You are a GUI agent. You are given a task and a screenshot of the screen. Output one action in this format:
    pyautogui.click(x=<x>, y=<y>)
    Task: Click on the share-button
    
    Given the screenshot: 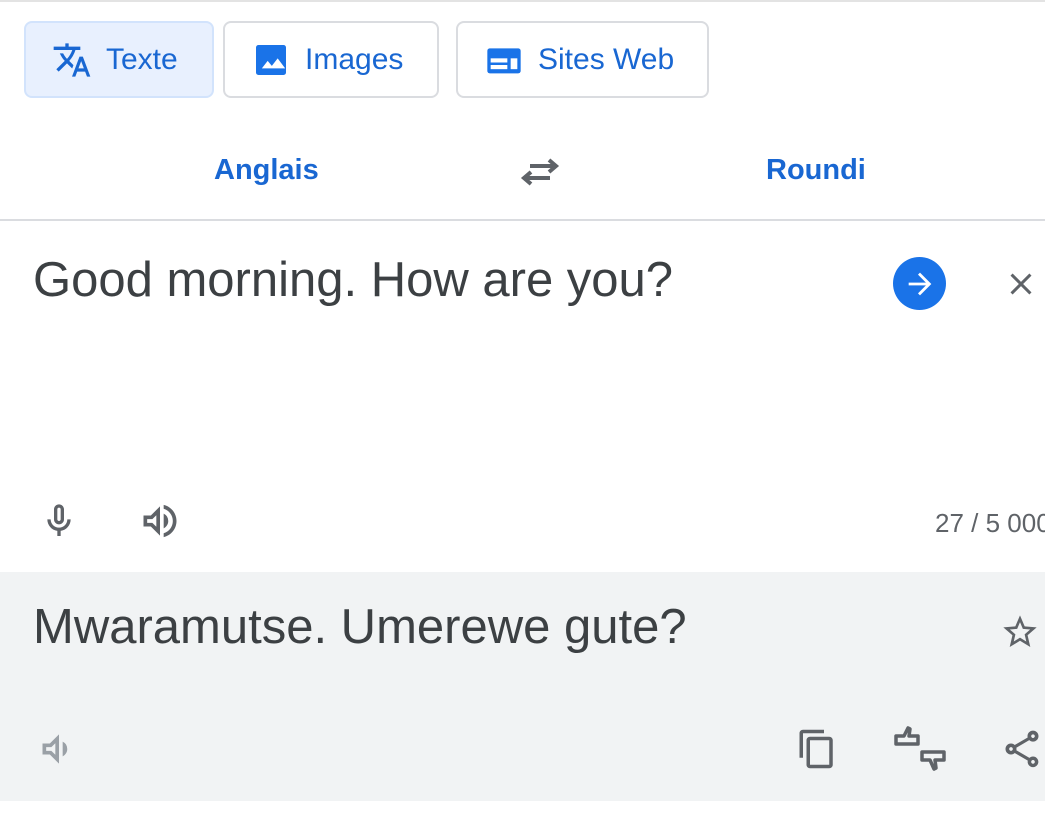 What is the action you would take?
    pyautogui.click(x=1021, y=749)
    